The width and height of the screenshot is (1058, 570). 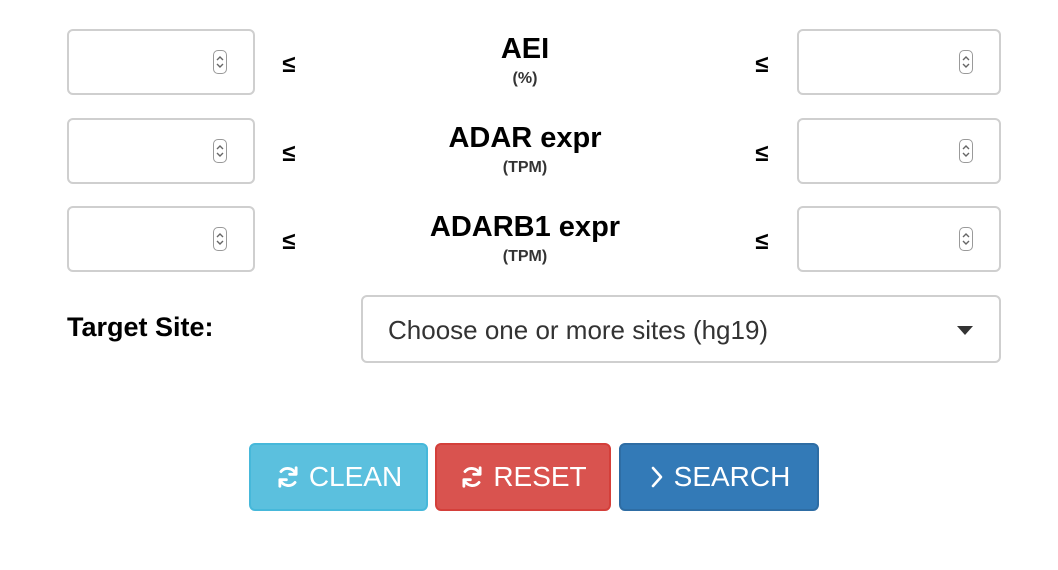 I want to click on filter-label-adarb1: ADARB1 expr (TPM), so click(x=525, y=238).